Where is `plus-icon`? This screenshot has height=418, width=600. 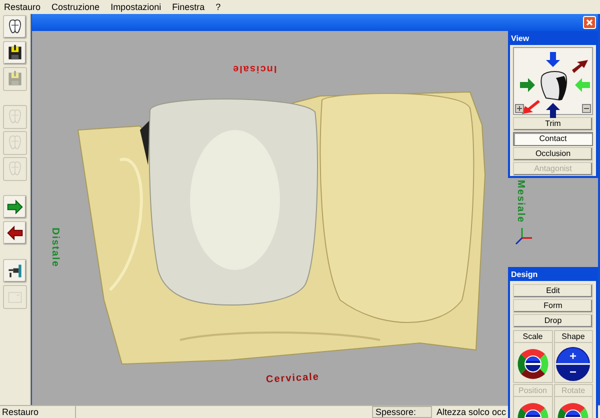
plus-icon is located at coordinates (519, 108).